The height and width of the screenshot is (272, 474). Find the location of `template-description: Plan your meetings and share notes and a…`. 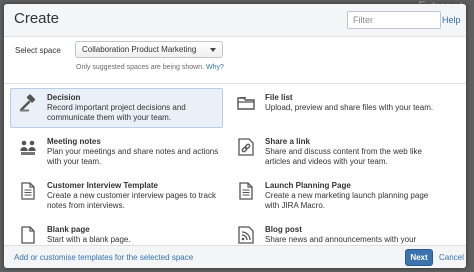

template-description: Plan your meetings and share notes and a… is located at coordinates (133, 156).